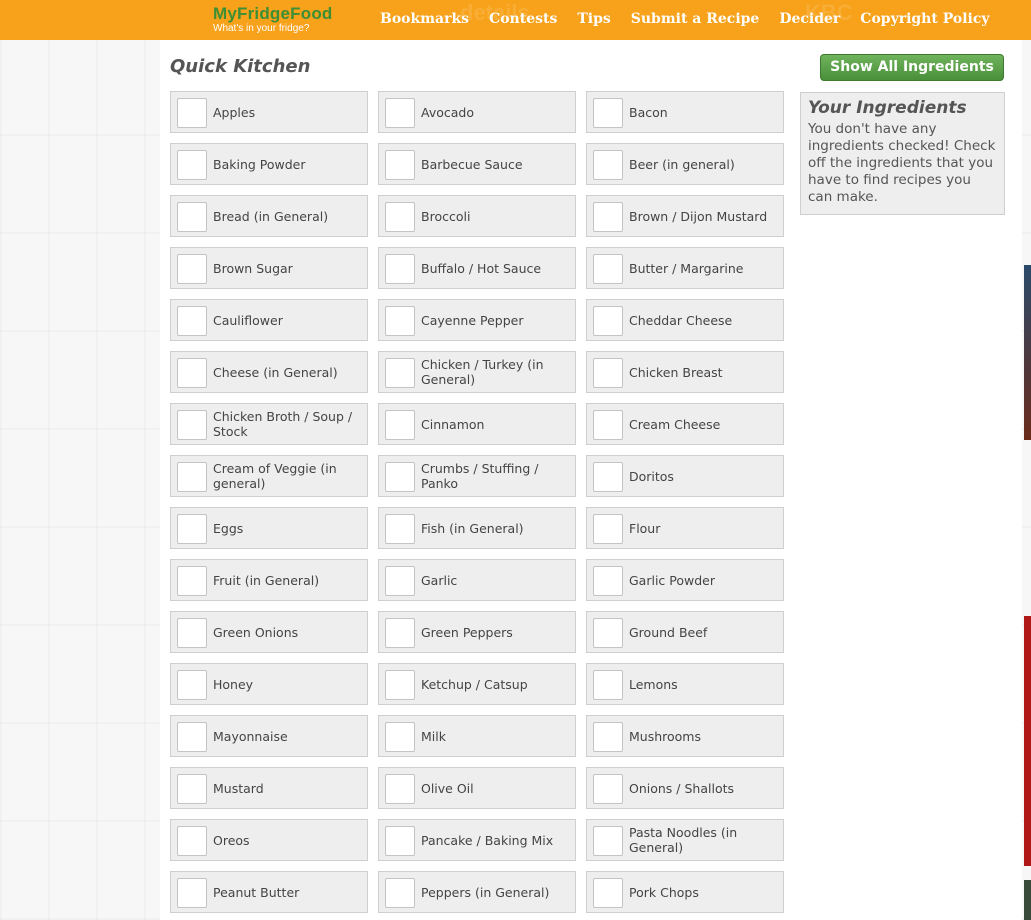 The height and width of the screenshot is (920, 1031). What do you see at coordinates (269, 788) in the screenshot?
I see `ingredient-card: Mustard` at bounding box center [269, 788].